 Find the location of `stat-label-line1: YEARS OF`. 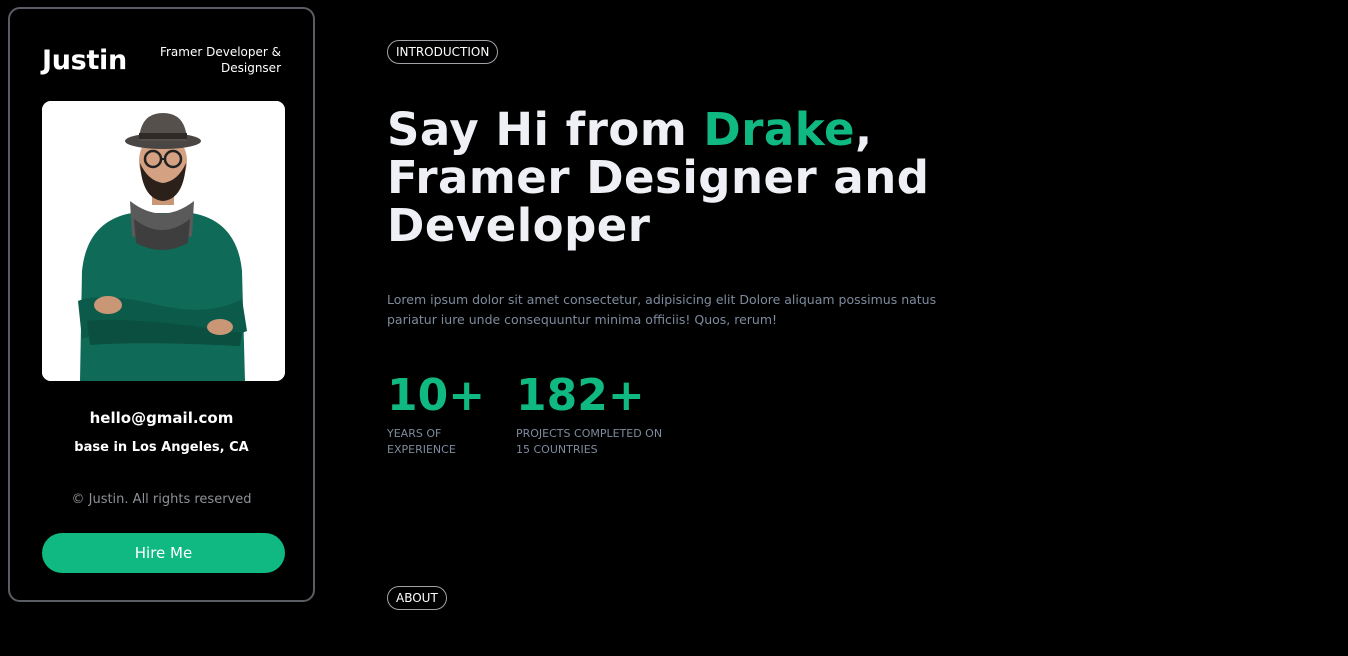

stat-label-line1: YEARS OF is located at coordinates (414, 433).